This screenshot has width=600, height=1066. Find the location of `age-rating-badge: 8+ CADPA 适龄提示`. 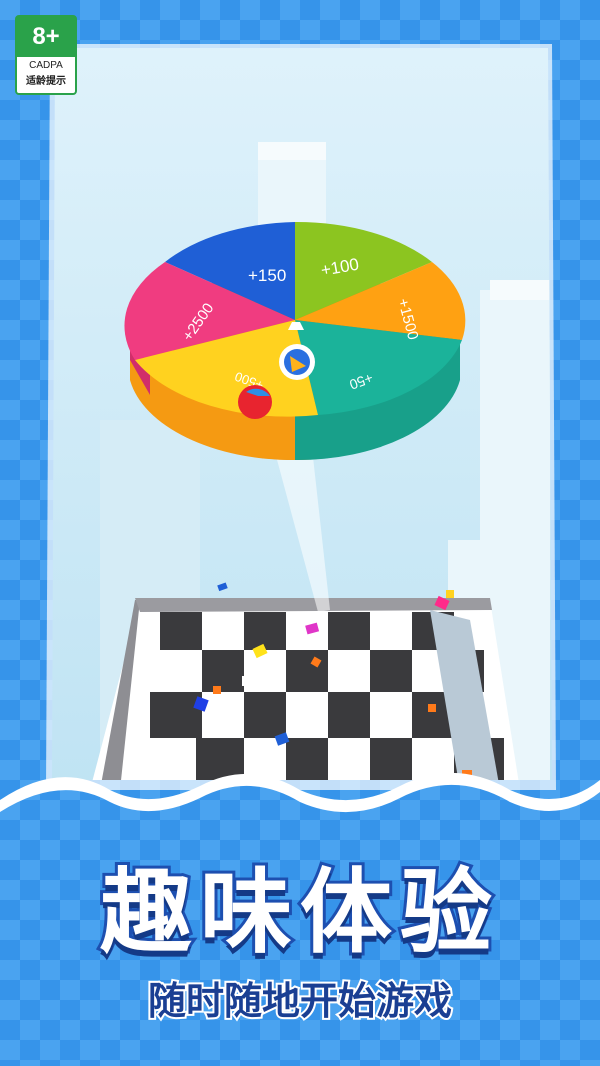

age-rating-badge: 8+ CADPA 适龄提示 is located at coordinates (46, 55).